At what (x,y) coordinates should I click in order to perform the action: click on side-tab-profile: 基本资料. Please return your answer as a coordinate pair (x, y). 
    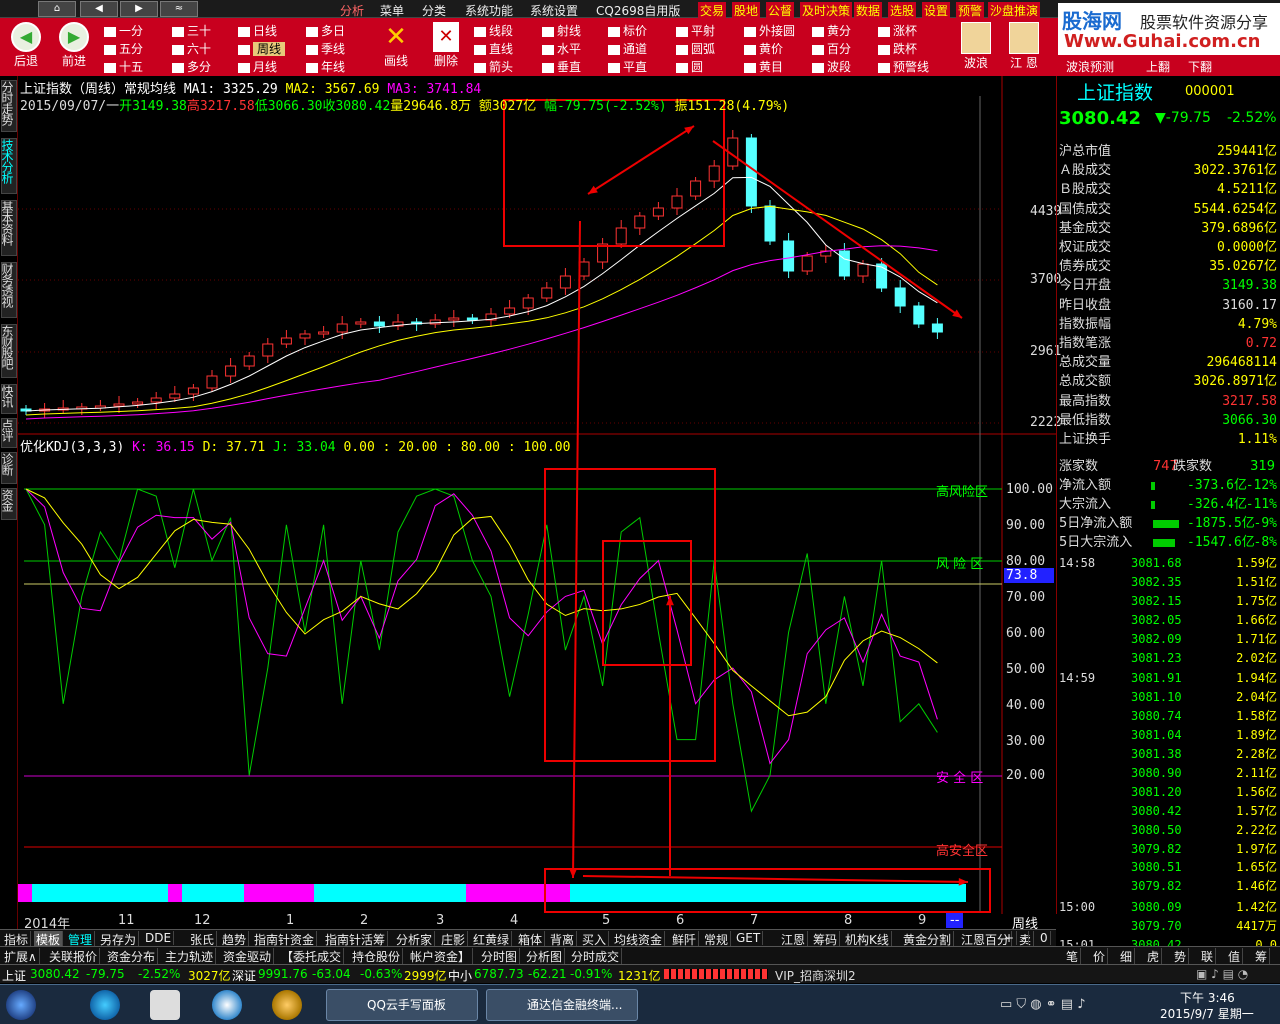
    Looking at the image, I should click on (8, 228).